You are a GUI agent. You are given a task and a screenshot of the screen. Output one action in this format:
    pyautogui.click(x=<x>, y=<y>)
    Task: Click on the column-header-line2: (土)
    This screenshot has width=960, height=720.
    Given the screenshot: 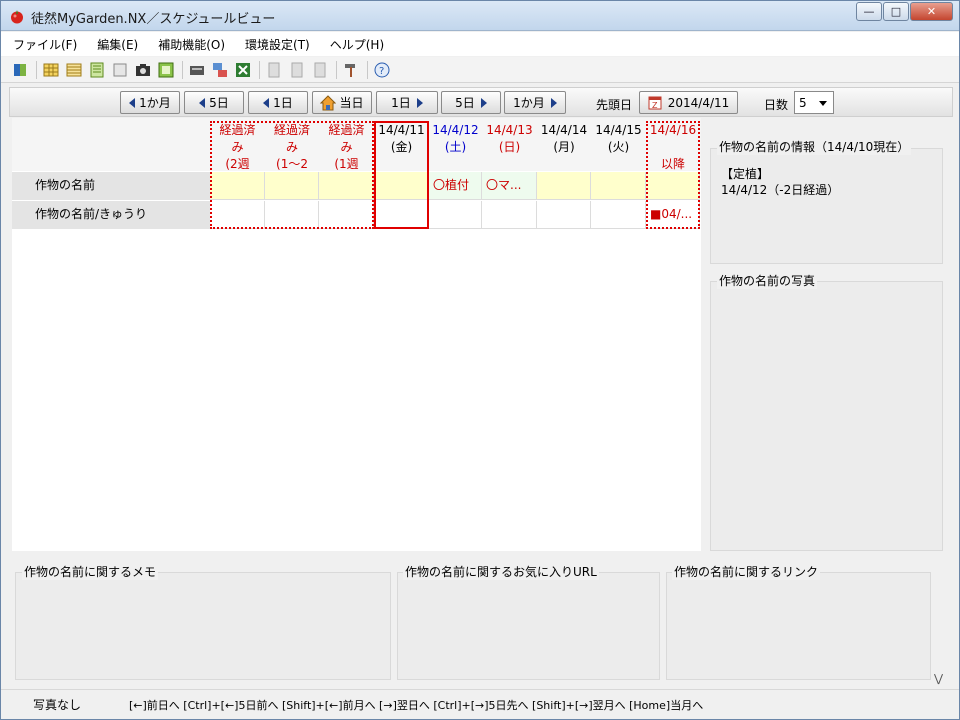 What is the action you would take?
    pyautogui.click(x=455, y=147)
    